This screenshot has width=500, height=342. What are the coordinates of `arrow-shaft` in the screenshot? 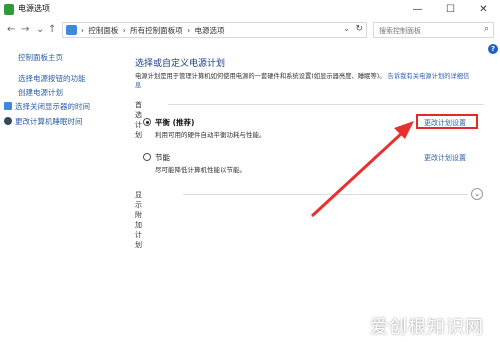 It's located at (357, 174).